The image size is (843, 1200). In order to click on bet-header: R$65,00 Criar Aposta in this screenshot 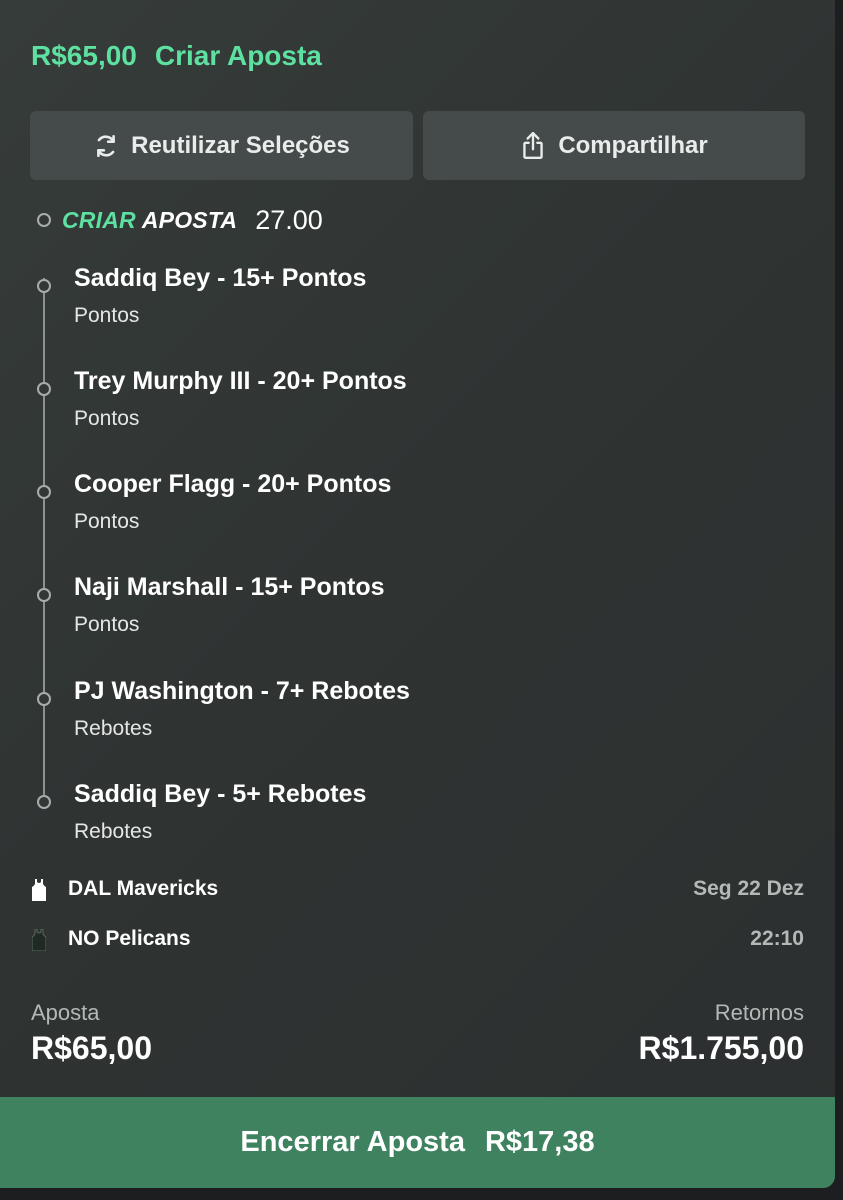, I will do `click(176, 56)`.